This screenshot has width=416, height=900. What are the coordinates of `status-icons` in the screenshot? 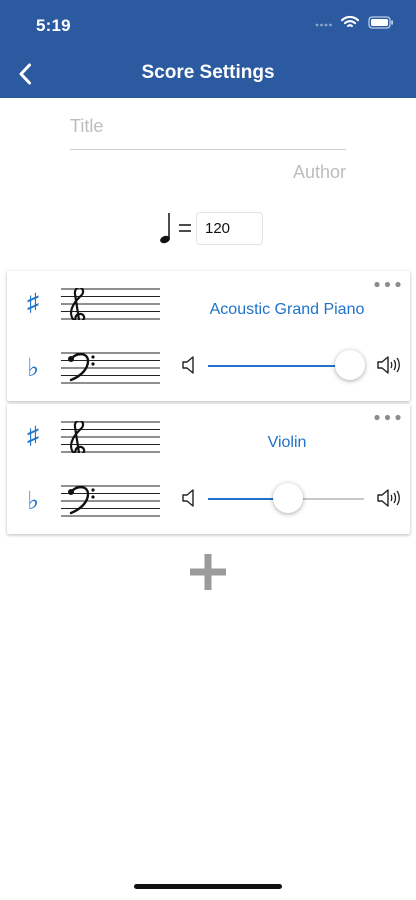 It's located at (354, 22).